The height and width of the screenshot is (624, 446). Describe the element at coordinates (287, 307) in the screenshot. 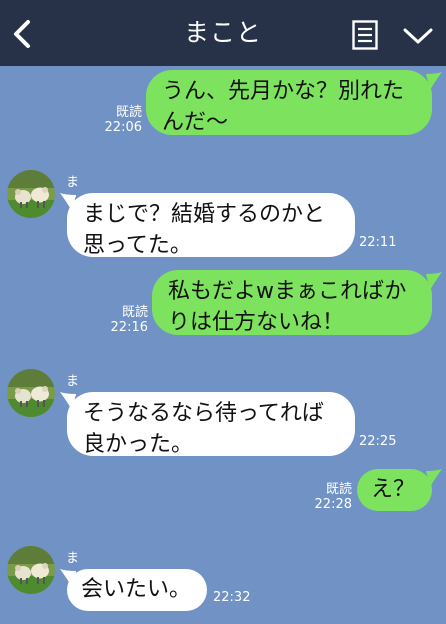

I see `message-text: 私もだよwまぁこればかりは仕方ないね！` at that location.